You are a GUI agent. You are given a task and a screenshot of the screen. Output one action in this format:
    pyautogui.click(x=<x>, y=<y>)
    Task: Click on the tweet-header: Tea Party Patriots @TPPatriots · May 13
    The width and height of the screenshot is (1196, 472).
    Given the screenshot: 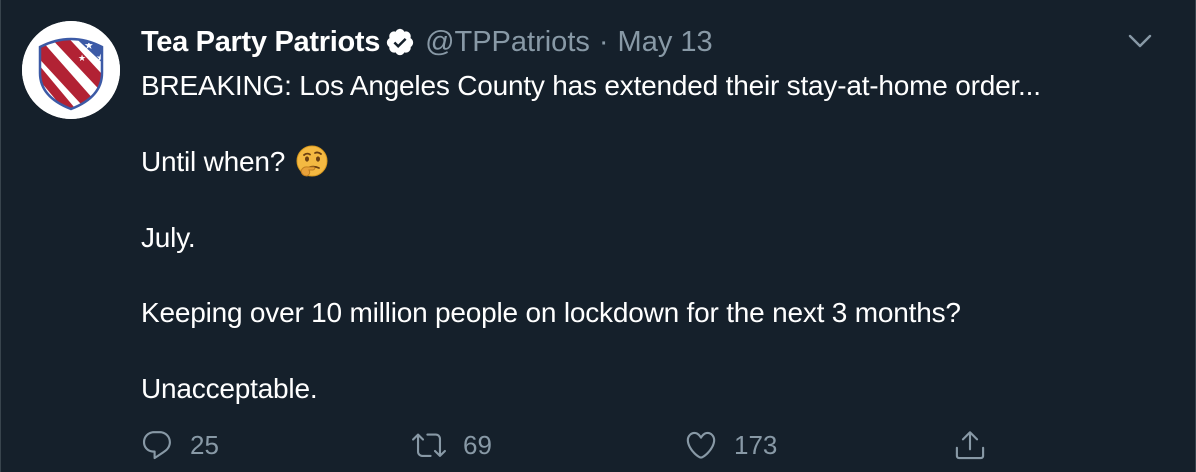 What is the action you would take?
    pyautogui.click(x=427, y=42)
    